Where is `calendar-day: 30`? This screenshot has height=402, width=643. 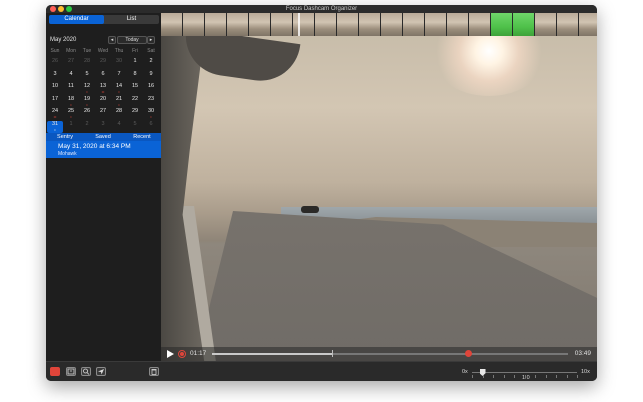
calendar-day: 30 is located at coordinates (119, 64).